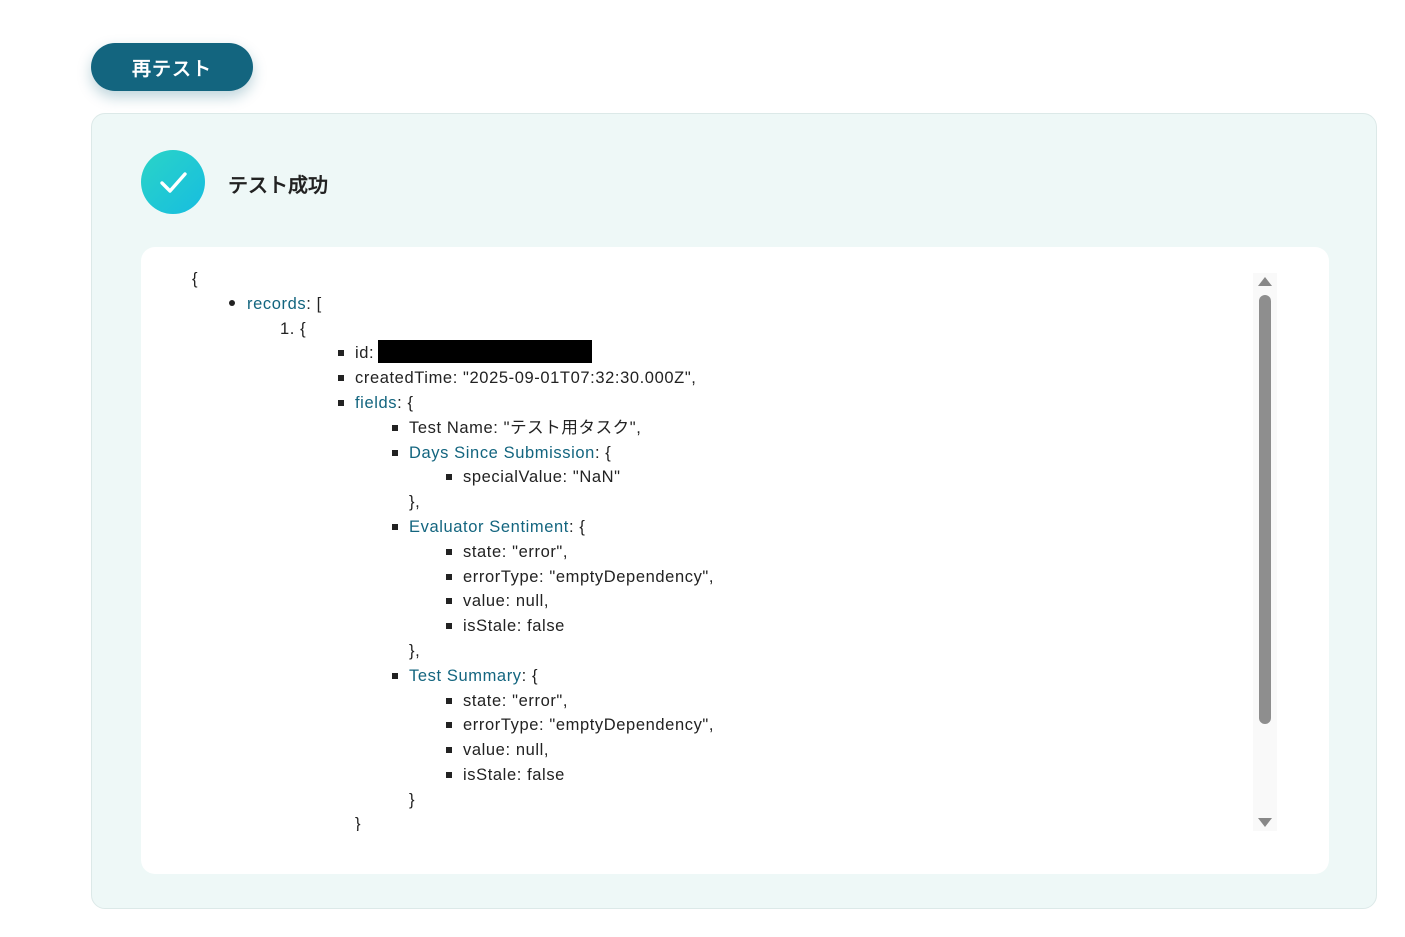 This screenshot has height=937, width=1405. I want to click on checkmark-icon, so click(173, 182).